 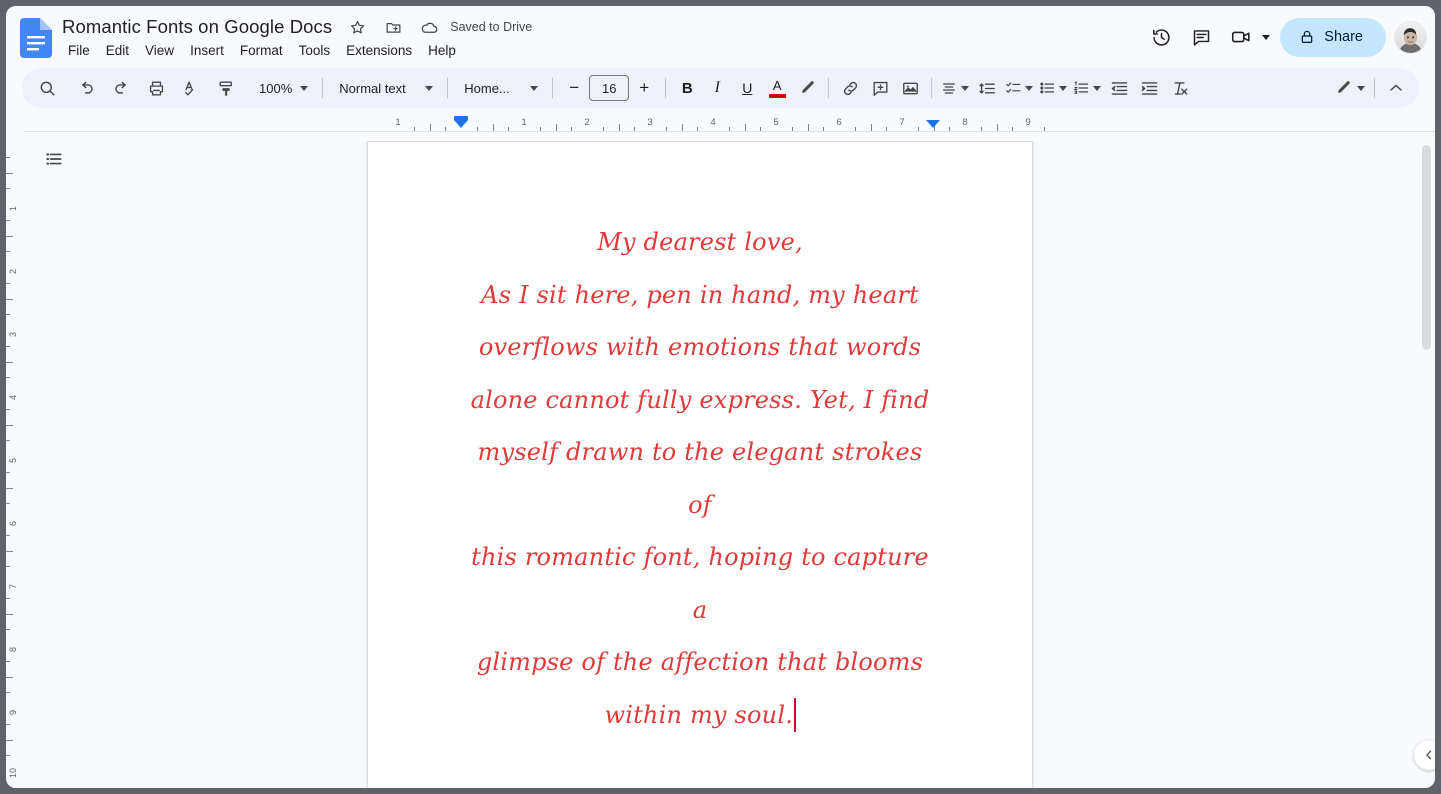 What do you see at coordinates (1053, 88) in the screenshot?
I see `bulleted-list-icon` at bounding box center [1053, 88].